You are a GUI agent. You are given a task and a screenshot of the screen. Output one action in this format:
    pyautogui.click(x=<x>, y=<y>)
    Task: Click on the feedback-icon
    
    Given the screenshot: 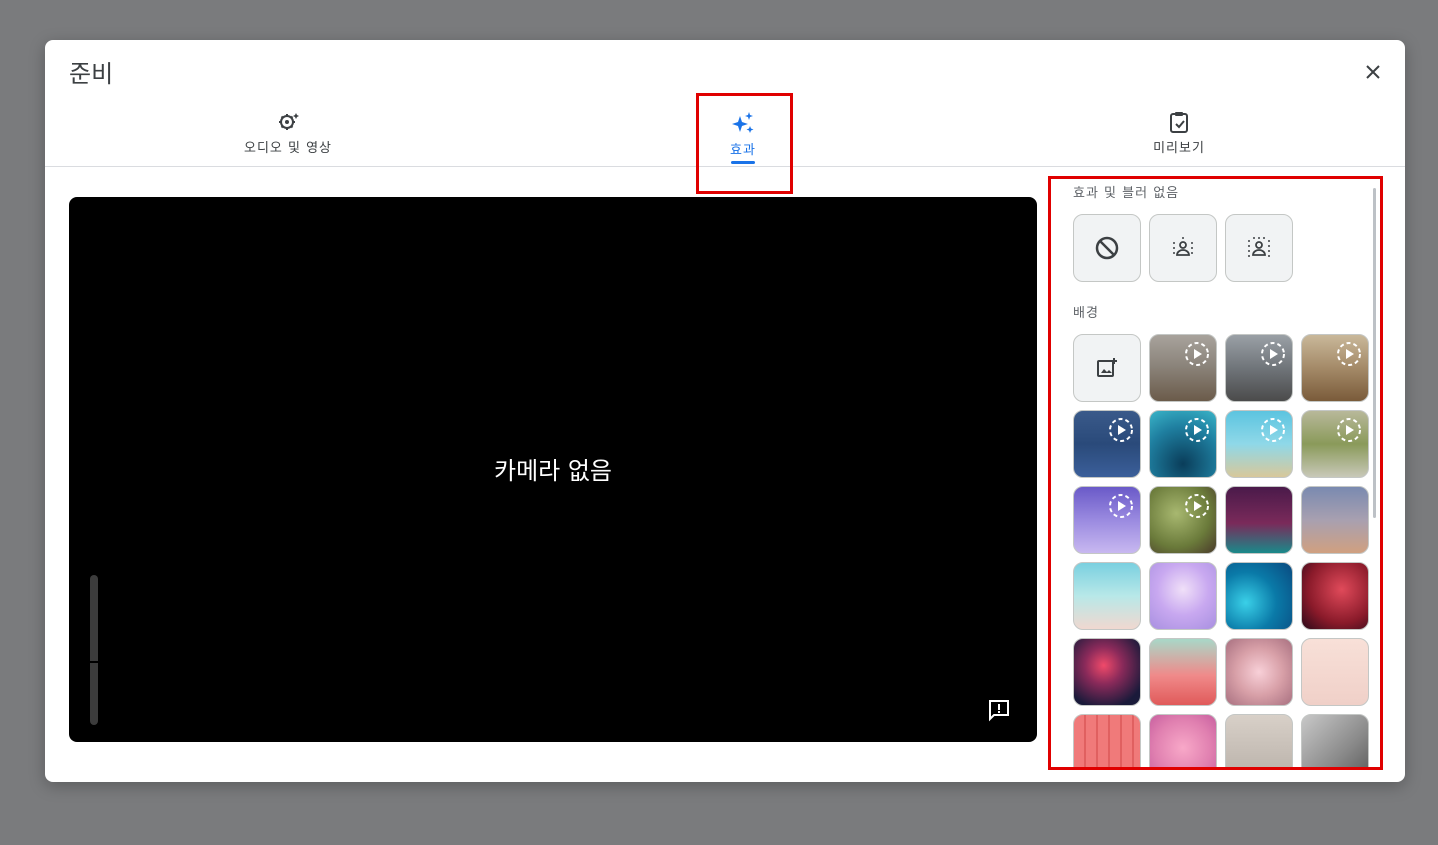 What is the action you would take?
    pyautogui.click(x=999, y=711)
    